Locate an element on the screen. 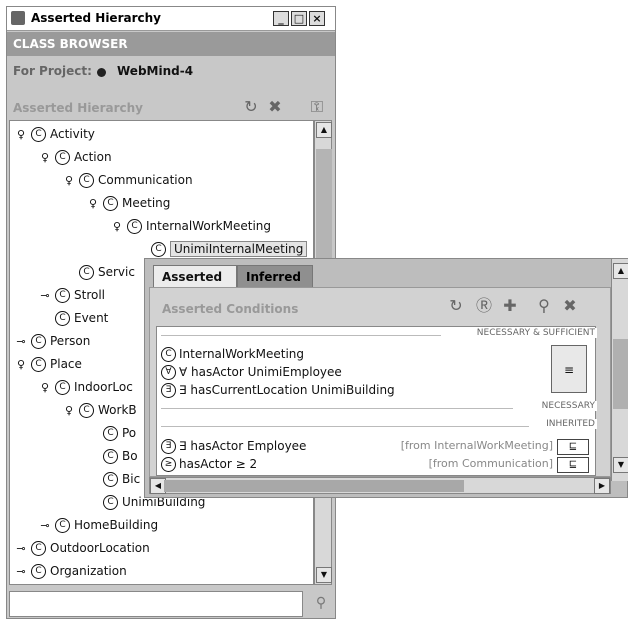 This screenshot has width=628, height=619. tree-item-label: Meeting is located at coordinates (146, 203).